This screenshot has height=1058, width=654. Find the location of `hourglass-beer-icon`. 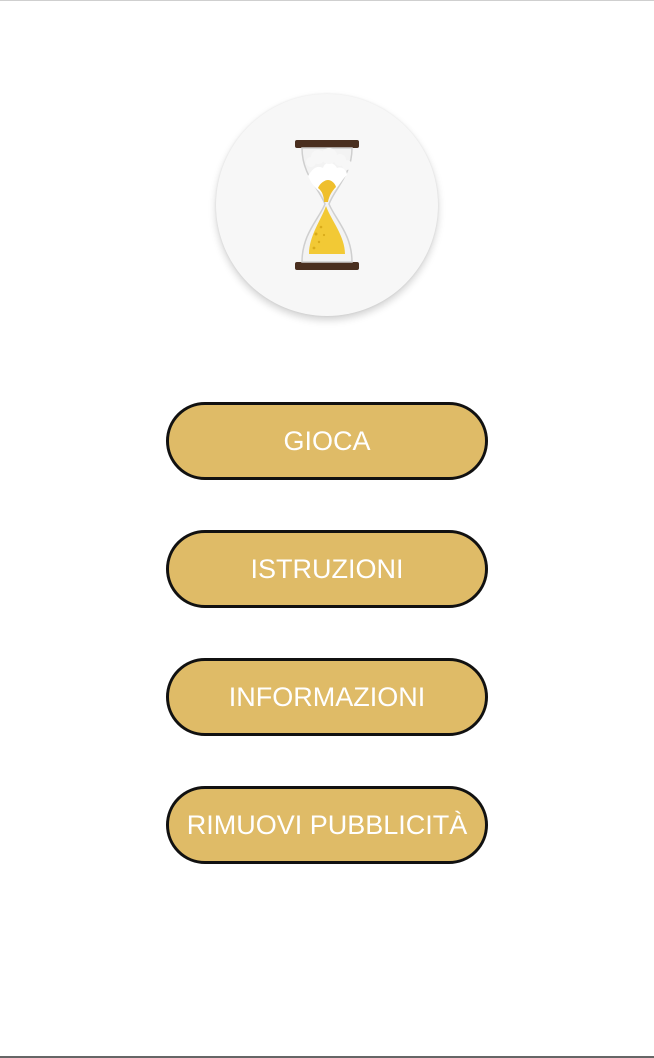

hourglass-beer-icon is located at coordinates (327, 205).